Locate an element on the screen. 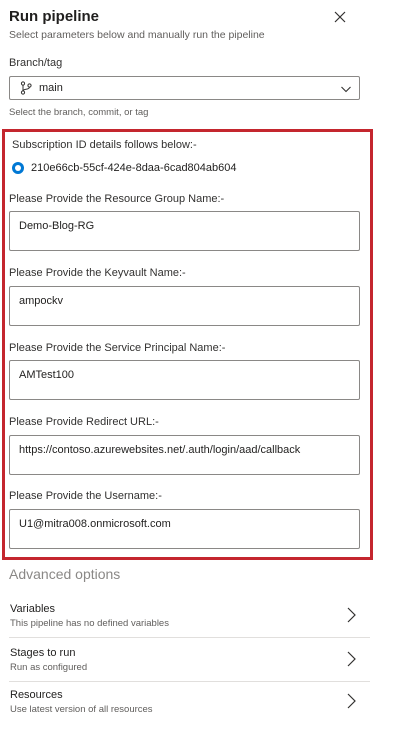 The image size is (398, 740). chevron-down-icon is located at coordinates (346, 89).